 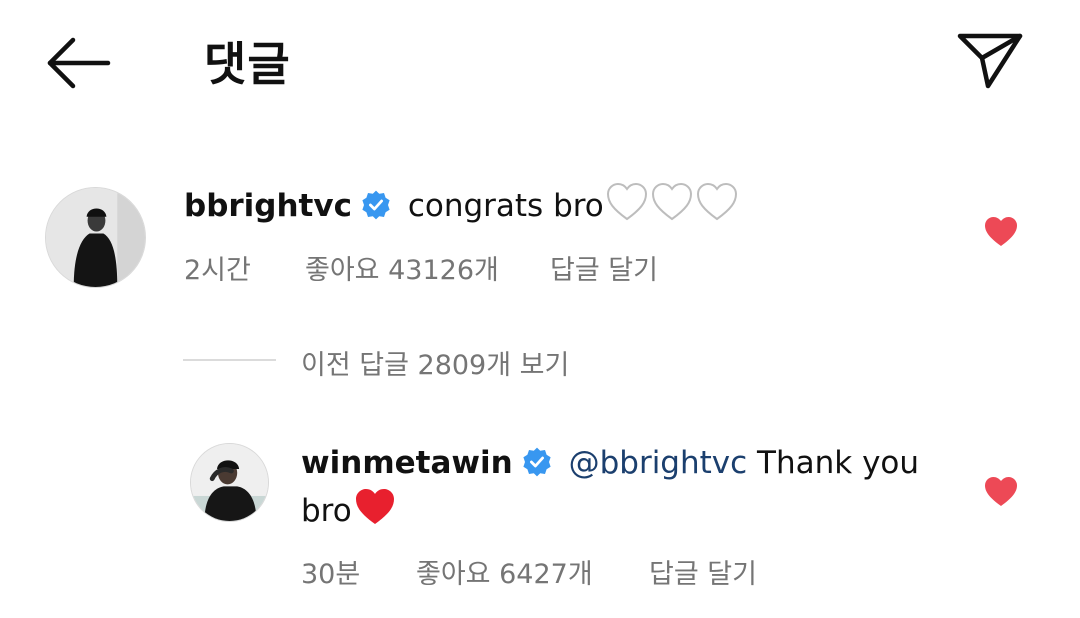 What do you see at coordinates (833, 463) in the screenshot?
I see `reply-body: Thank you` at bounding box center [833, 463].